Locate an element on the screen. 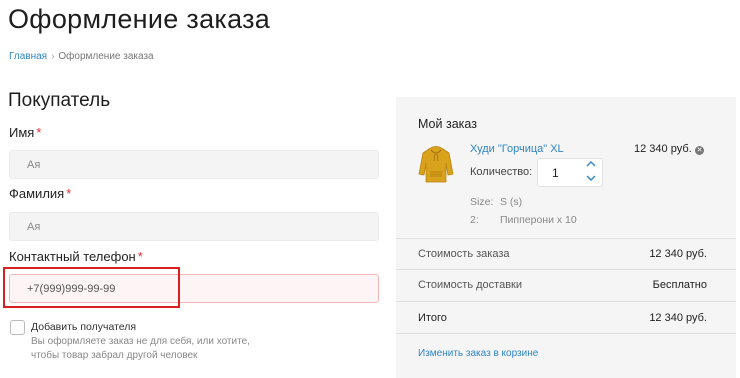 This screenshot has height=378, width=740. hoodie-image is located at coordinates (436, 164).